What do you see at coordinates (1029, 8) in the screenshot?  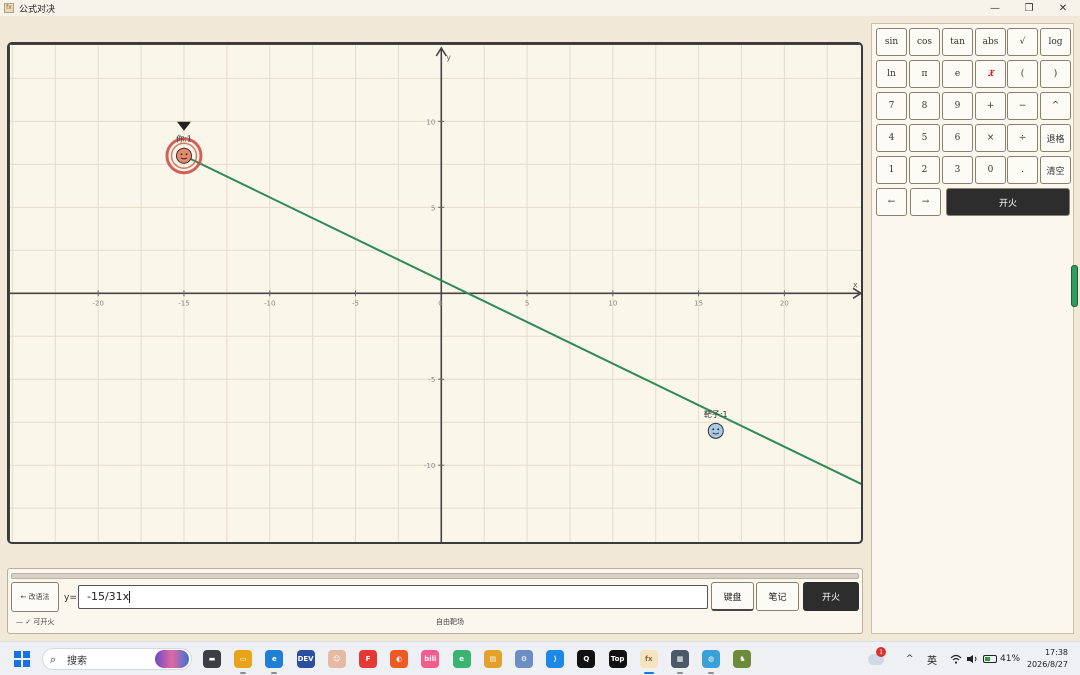 I see `maximize-button: ❐` at bounding box center [1029, 8].